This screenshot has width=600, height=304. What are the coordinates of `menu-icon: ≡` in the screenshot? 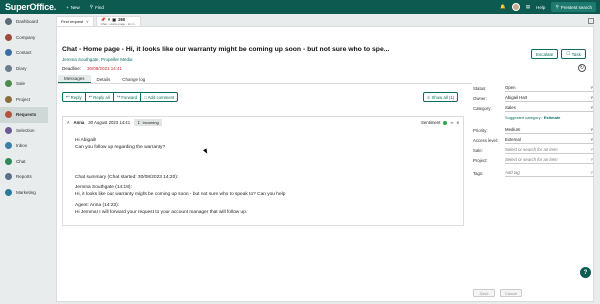 It's located at (457, 122).